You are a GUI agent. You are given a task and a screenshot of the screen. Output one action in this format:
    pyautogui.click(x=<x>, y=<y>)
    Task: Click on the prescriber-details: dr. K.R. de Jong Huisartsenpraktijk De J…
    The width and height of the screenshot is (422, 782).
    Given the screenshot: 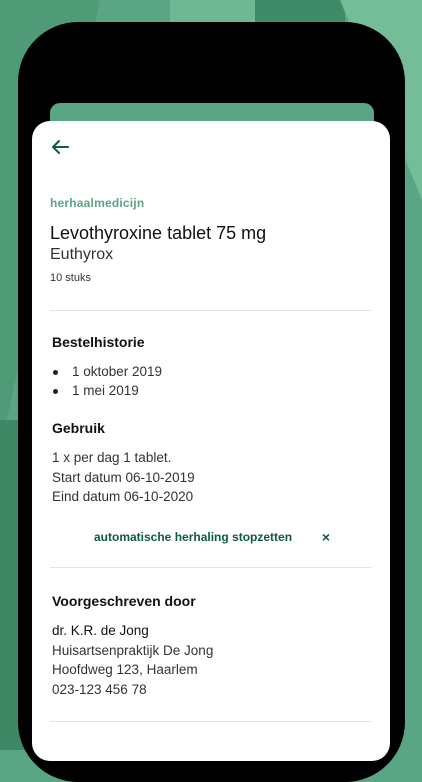 What is the action you would take?
    pyautogui.click(x=132, y=660)
    